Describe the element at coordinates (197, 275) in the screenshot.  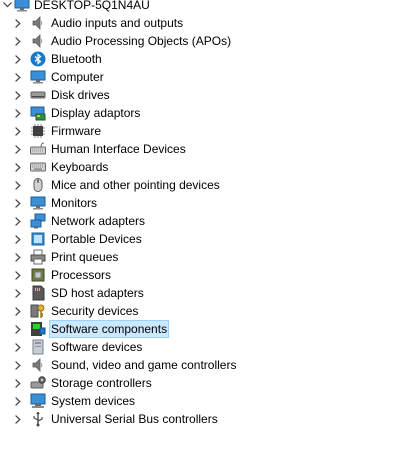
I see `tree-item-processors: Processors` at that location.